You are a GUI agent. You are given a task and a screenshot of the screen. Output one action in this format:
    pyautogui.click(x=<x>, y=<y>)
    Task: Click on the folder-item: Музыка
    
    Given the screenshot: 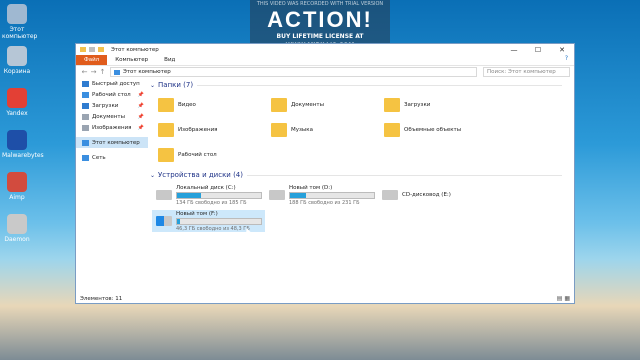 What is the action you would take?
    pyautogui.click(x=327, y=130)
    